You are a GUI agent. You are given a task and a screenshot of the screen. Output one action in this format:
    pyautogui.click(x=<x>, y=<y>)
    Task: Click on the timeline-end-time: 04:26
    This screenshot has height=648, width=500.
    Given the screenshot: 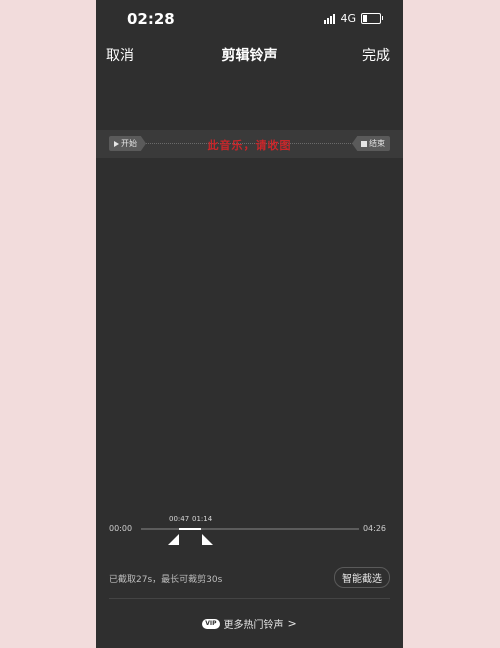 What is the action you would take?
    pyautogui.click(x=374, y=528)
    